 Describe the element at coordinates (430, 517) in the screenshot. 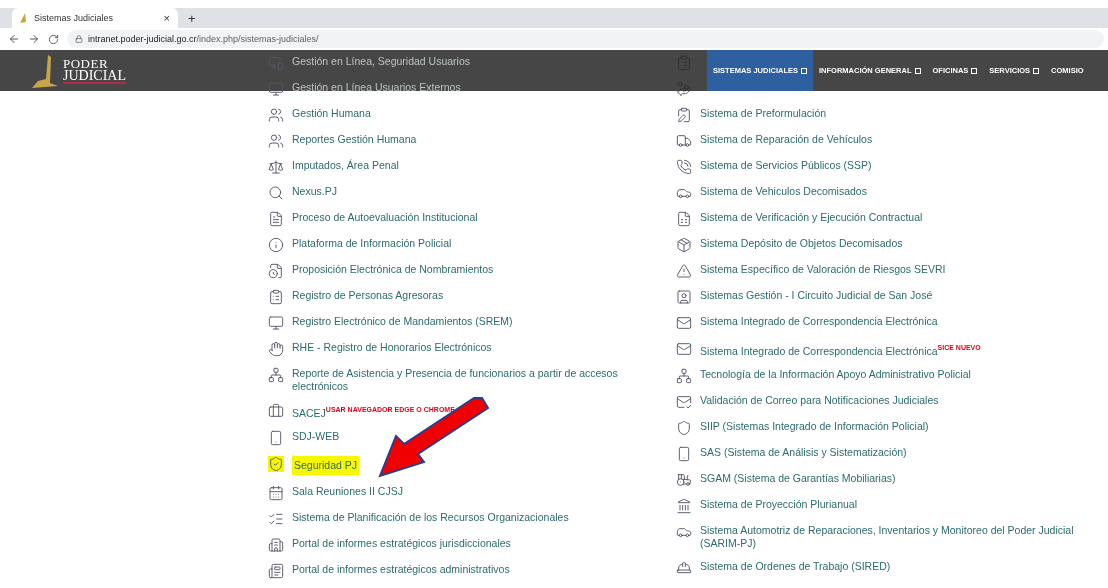

I see `system-link: Sistema de Planificación de los Recursos Organizacionales` at that location.